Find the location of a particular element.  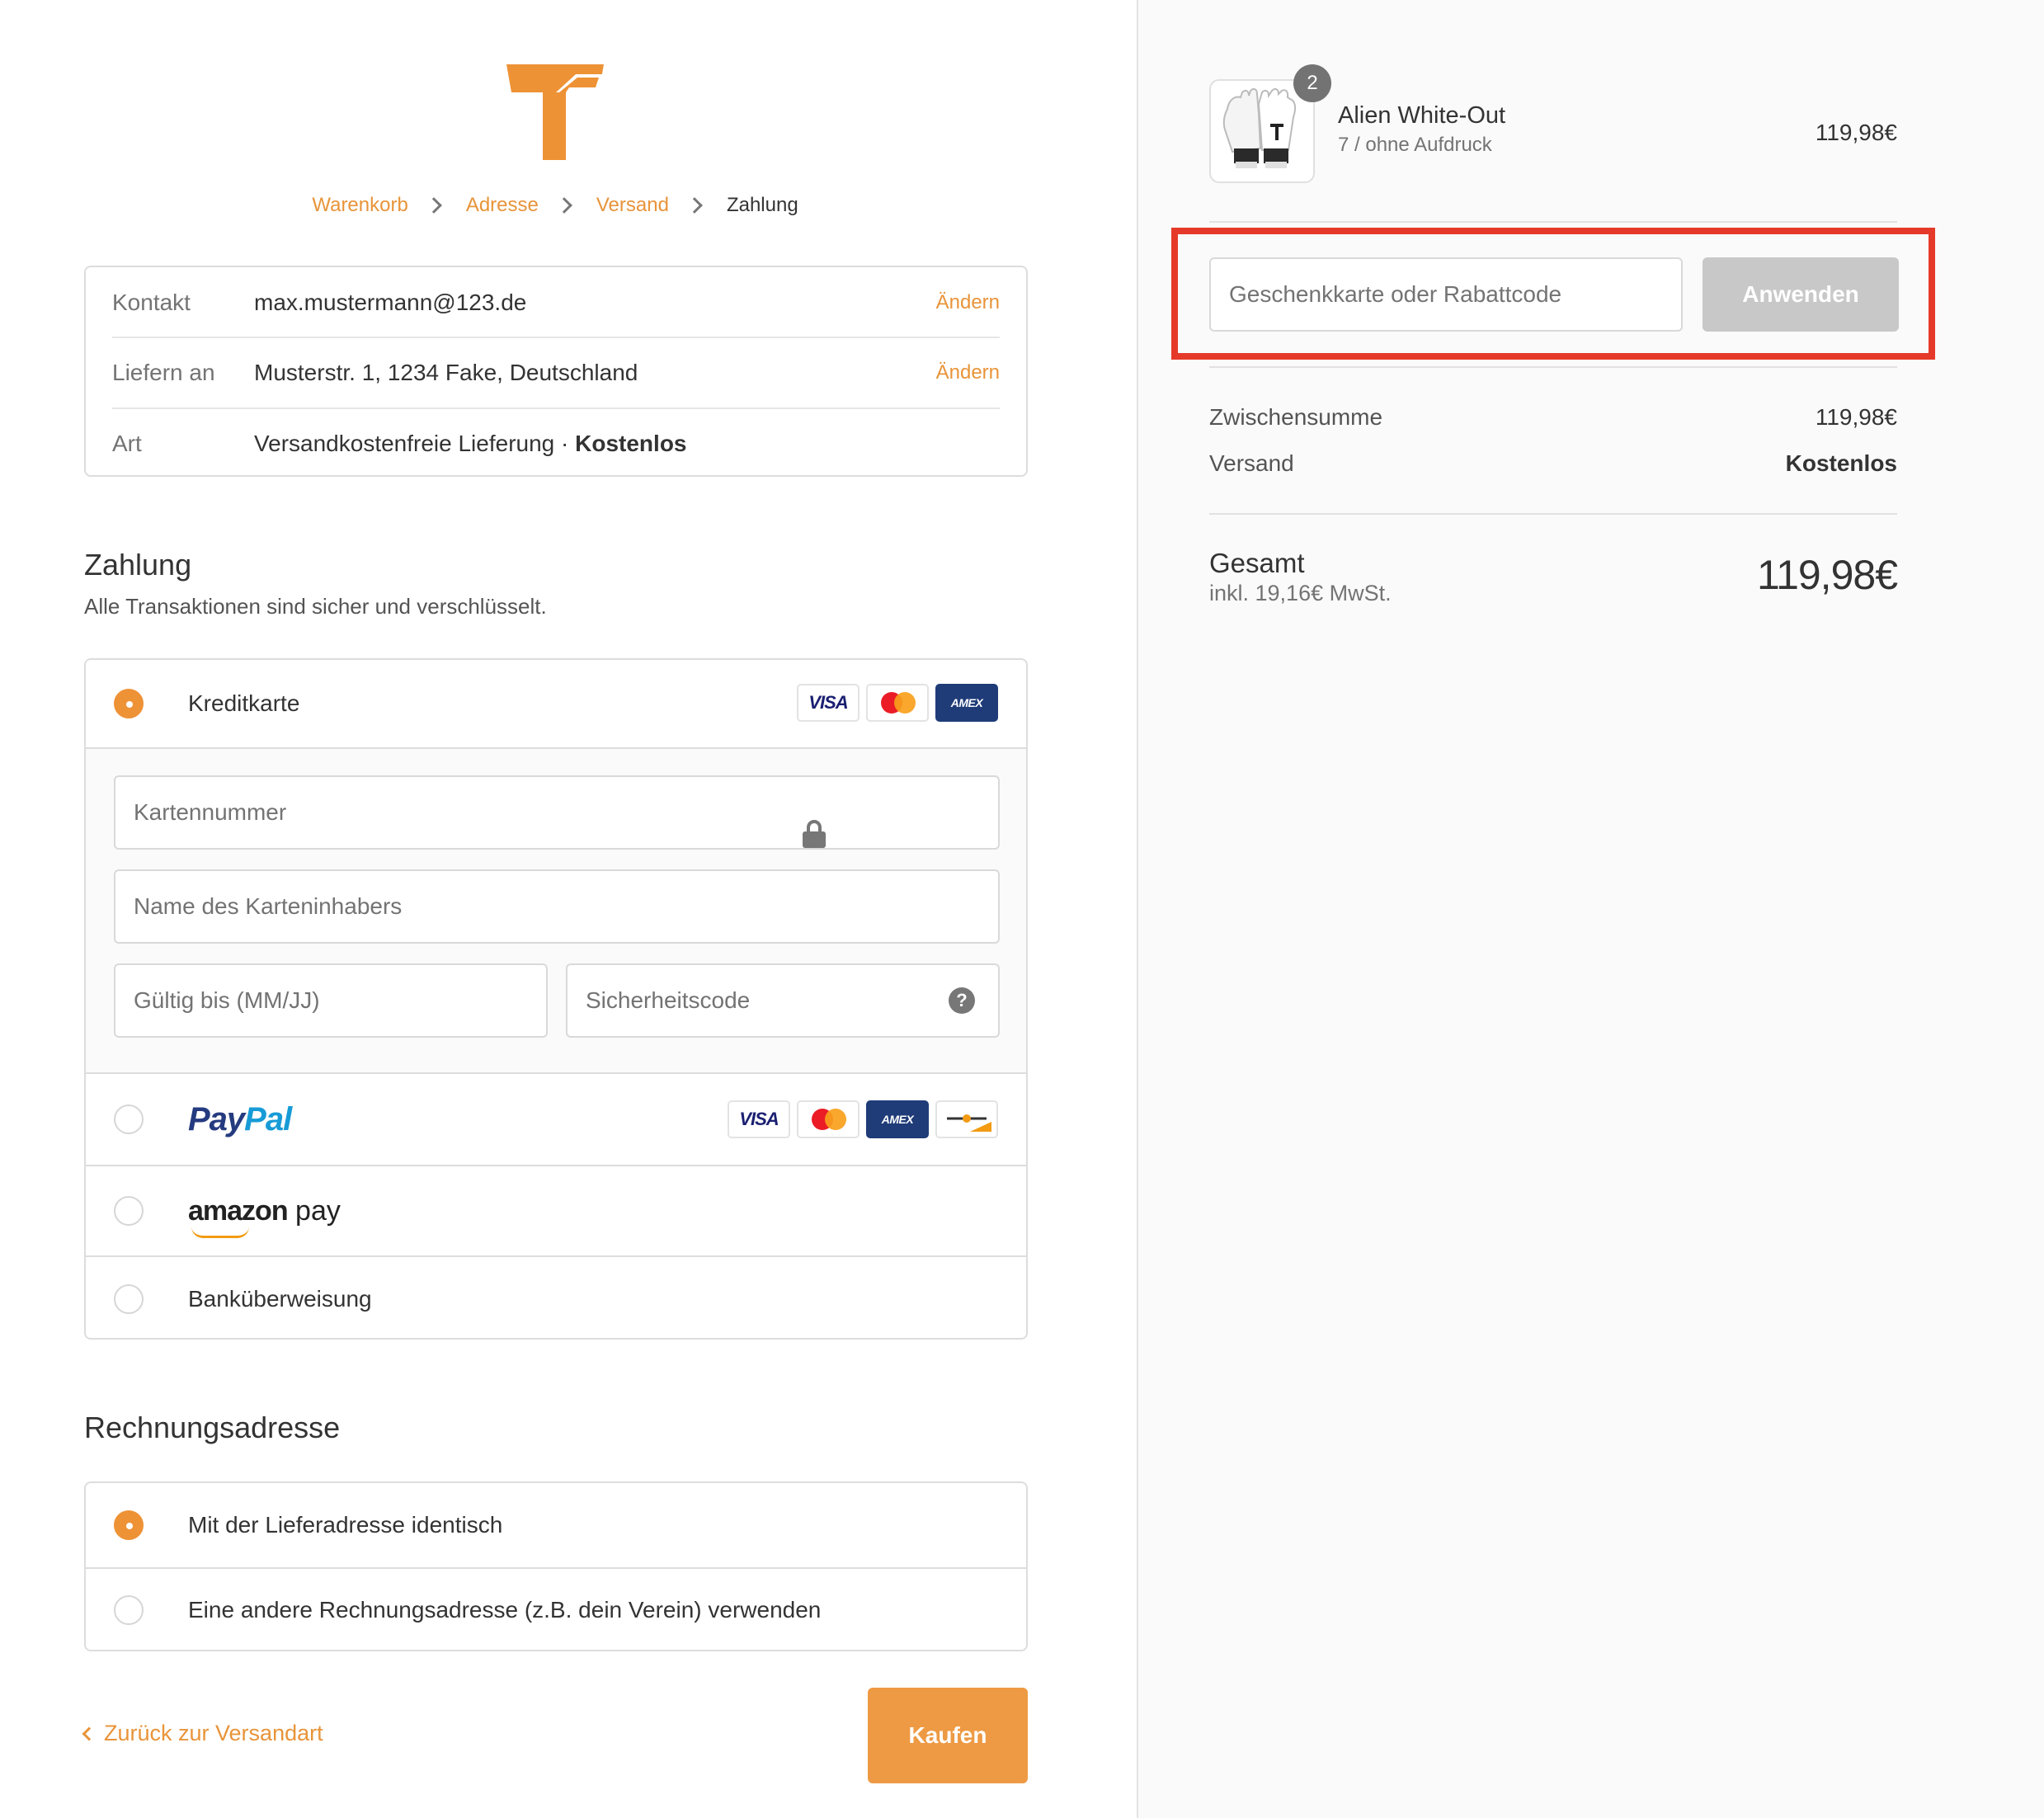

breadcrumb-cart: Warenkorb is located at coordinates (359, 206).